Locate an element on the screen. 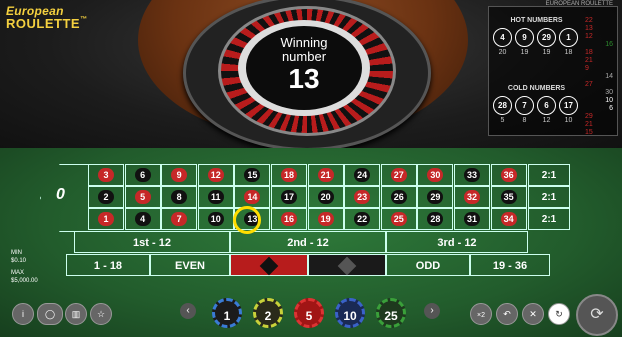 This screenshot has width=622, height=337. number-bet-3: 3 is located at coordinates (106, 175).